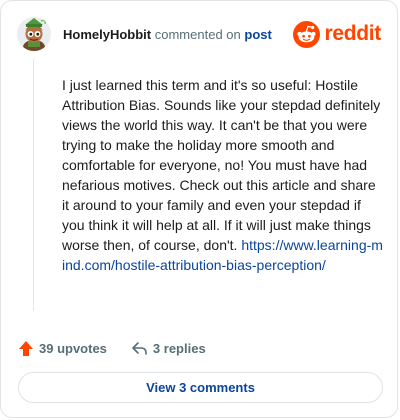 This screenshot has width=400, height=420. What do you see at coordinates (107, 34) in the screenshot?
I see `username-link: HomelyHobbit` at bounding box center [107, 34].